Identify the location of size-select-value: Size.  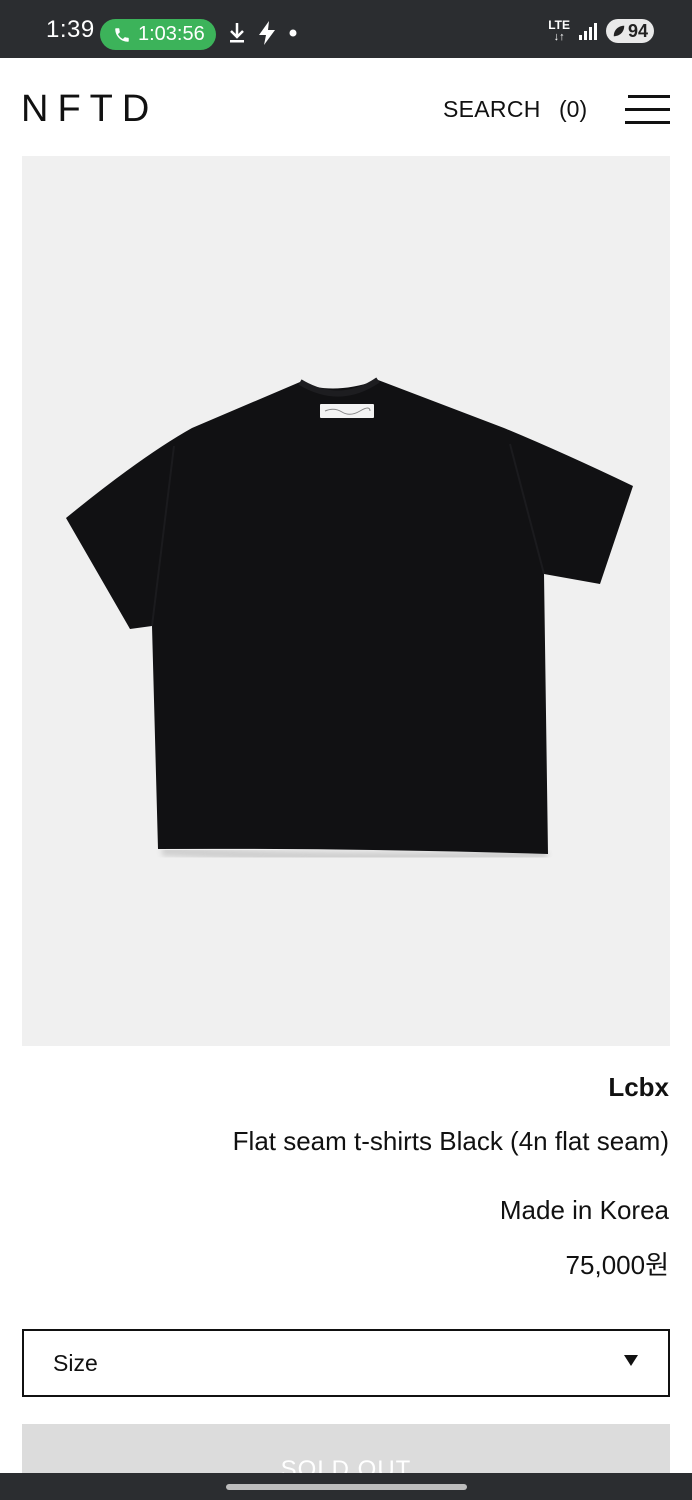
(75, 1363).